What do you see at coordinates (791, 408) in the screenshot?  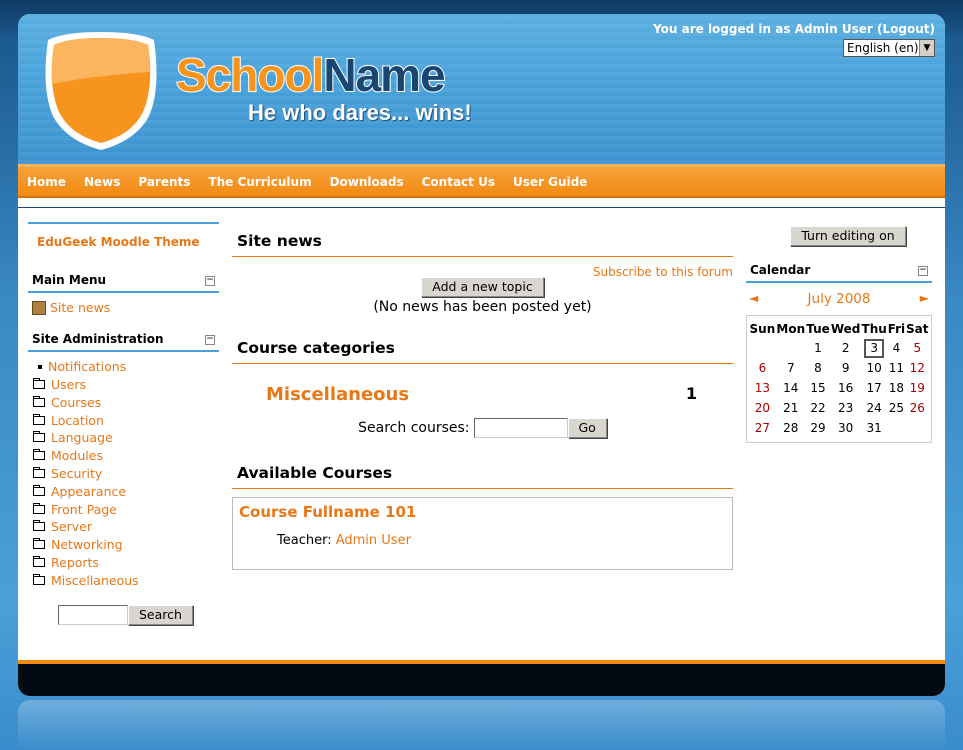 I see `calendar-day: 21` at bounding box center [791, 408].